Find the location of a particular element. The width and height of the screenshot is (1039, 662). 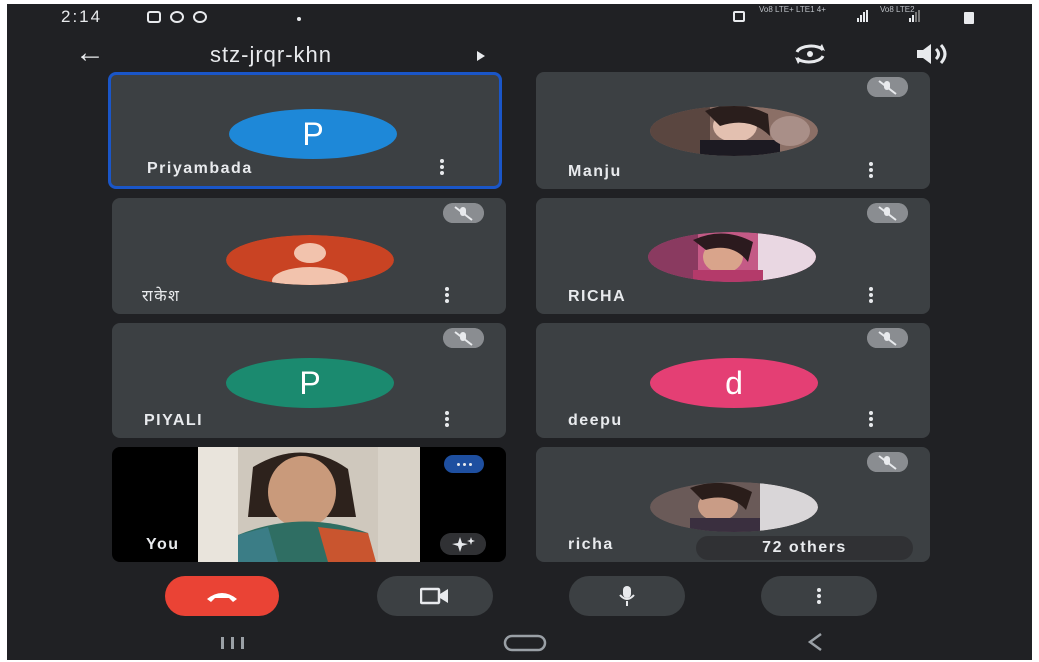

video-camera-icon is located at coordinates (434, 596).